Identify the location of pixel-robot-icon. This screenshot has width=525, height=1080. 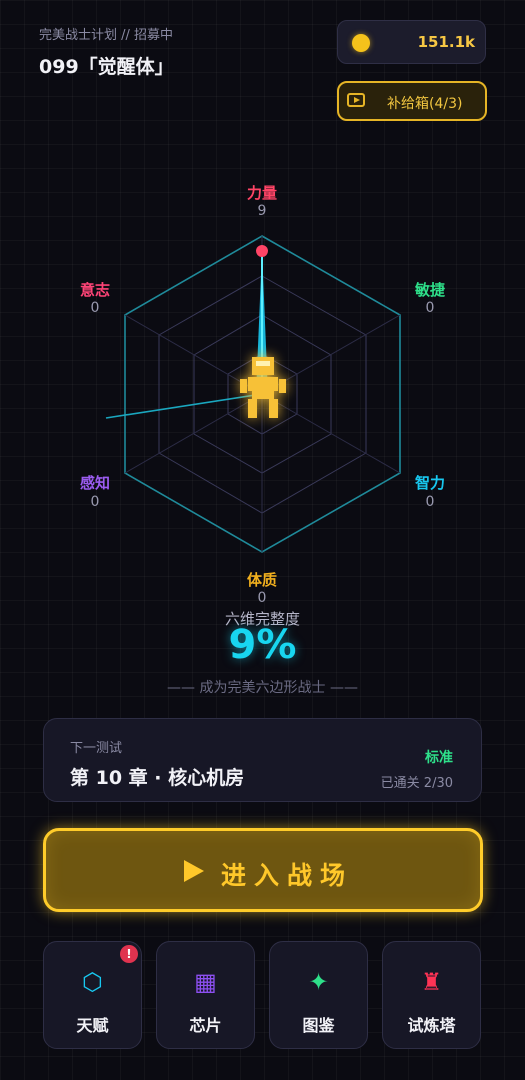
(263, 387).